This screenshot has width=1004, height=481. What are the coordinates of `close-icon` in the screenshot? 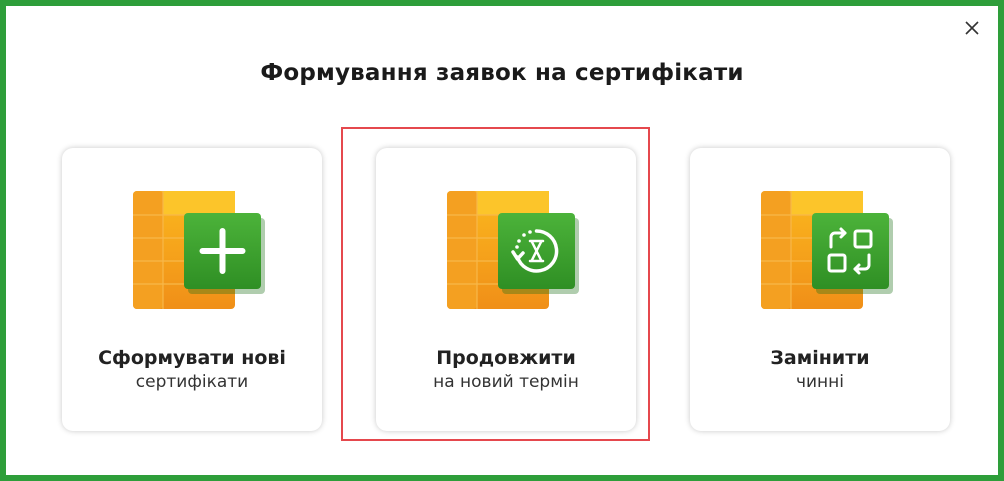 It's located at (972, 28).